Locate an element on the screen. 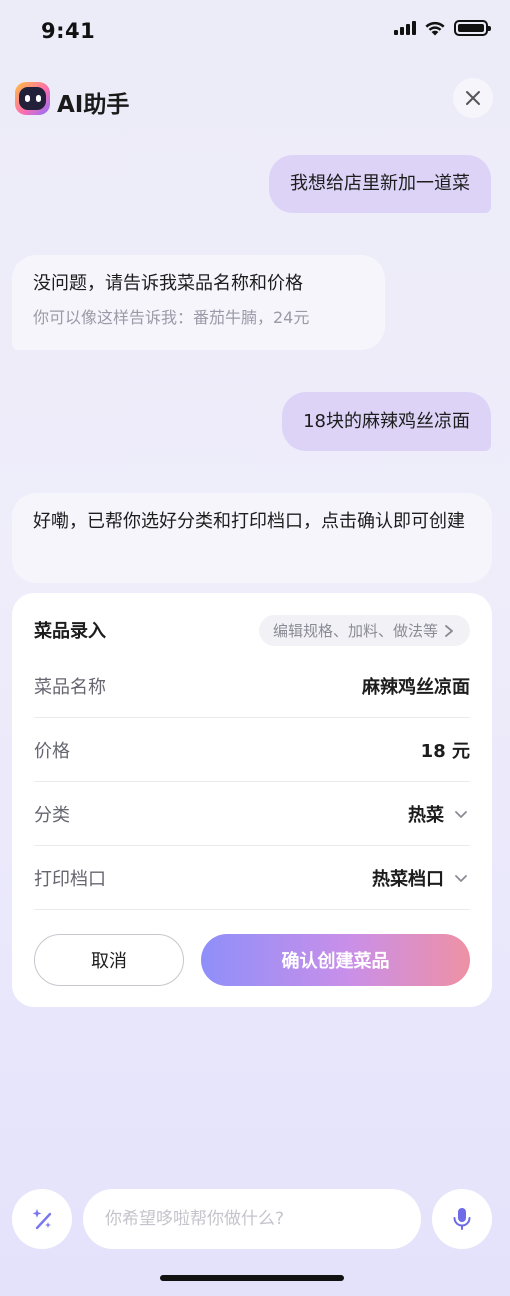 The width and height of the screenshot is (510, 1296). edit-options-chip: 编辑规格、加料、做法等 is located at coordinates (364, 630).